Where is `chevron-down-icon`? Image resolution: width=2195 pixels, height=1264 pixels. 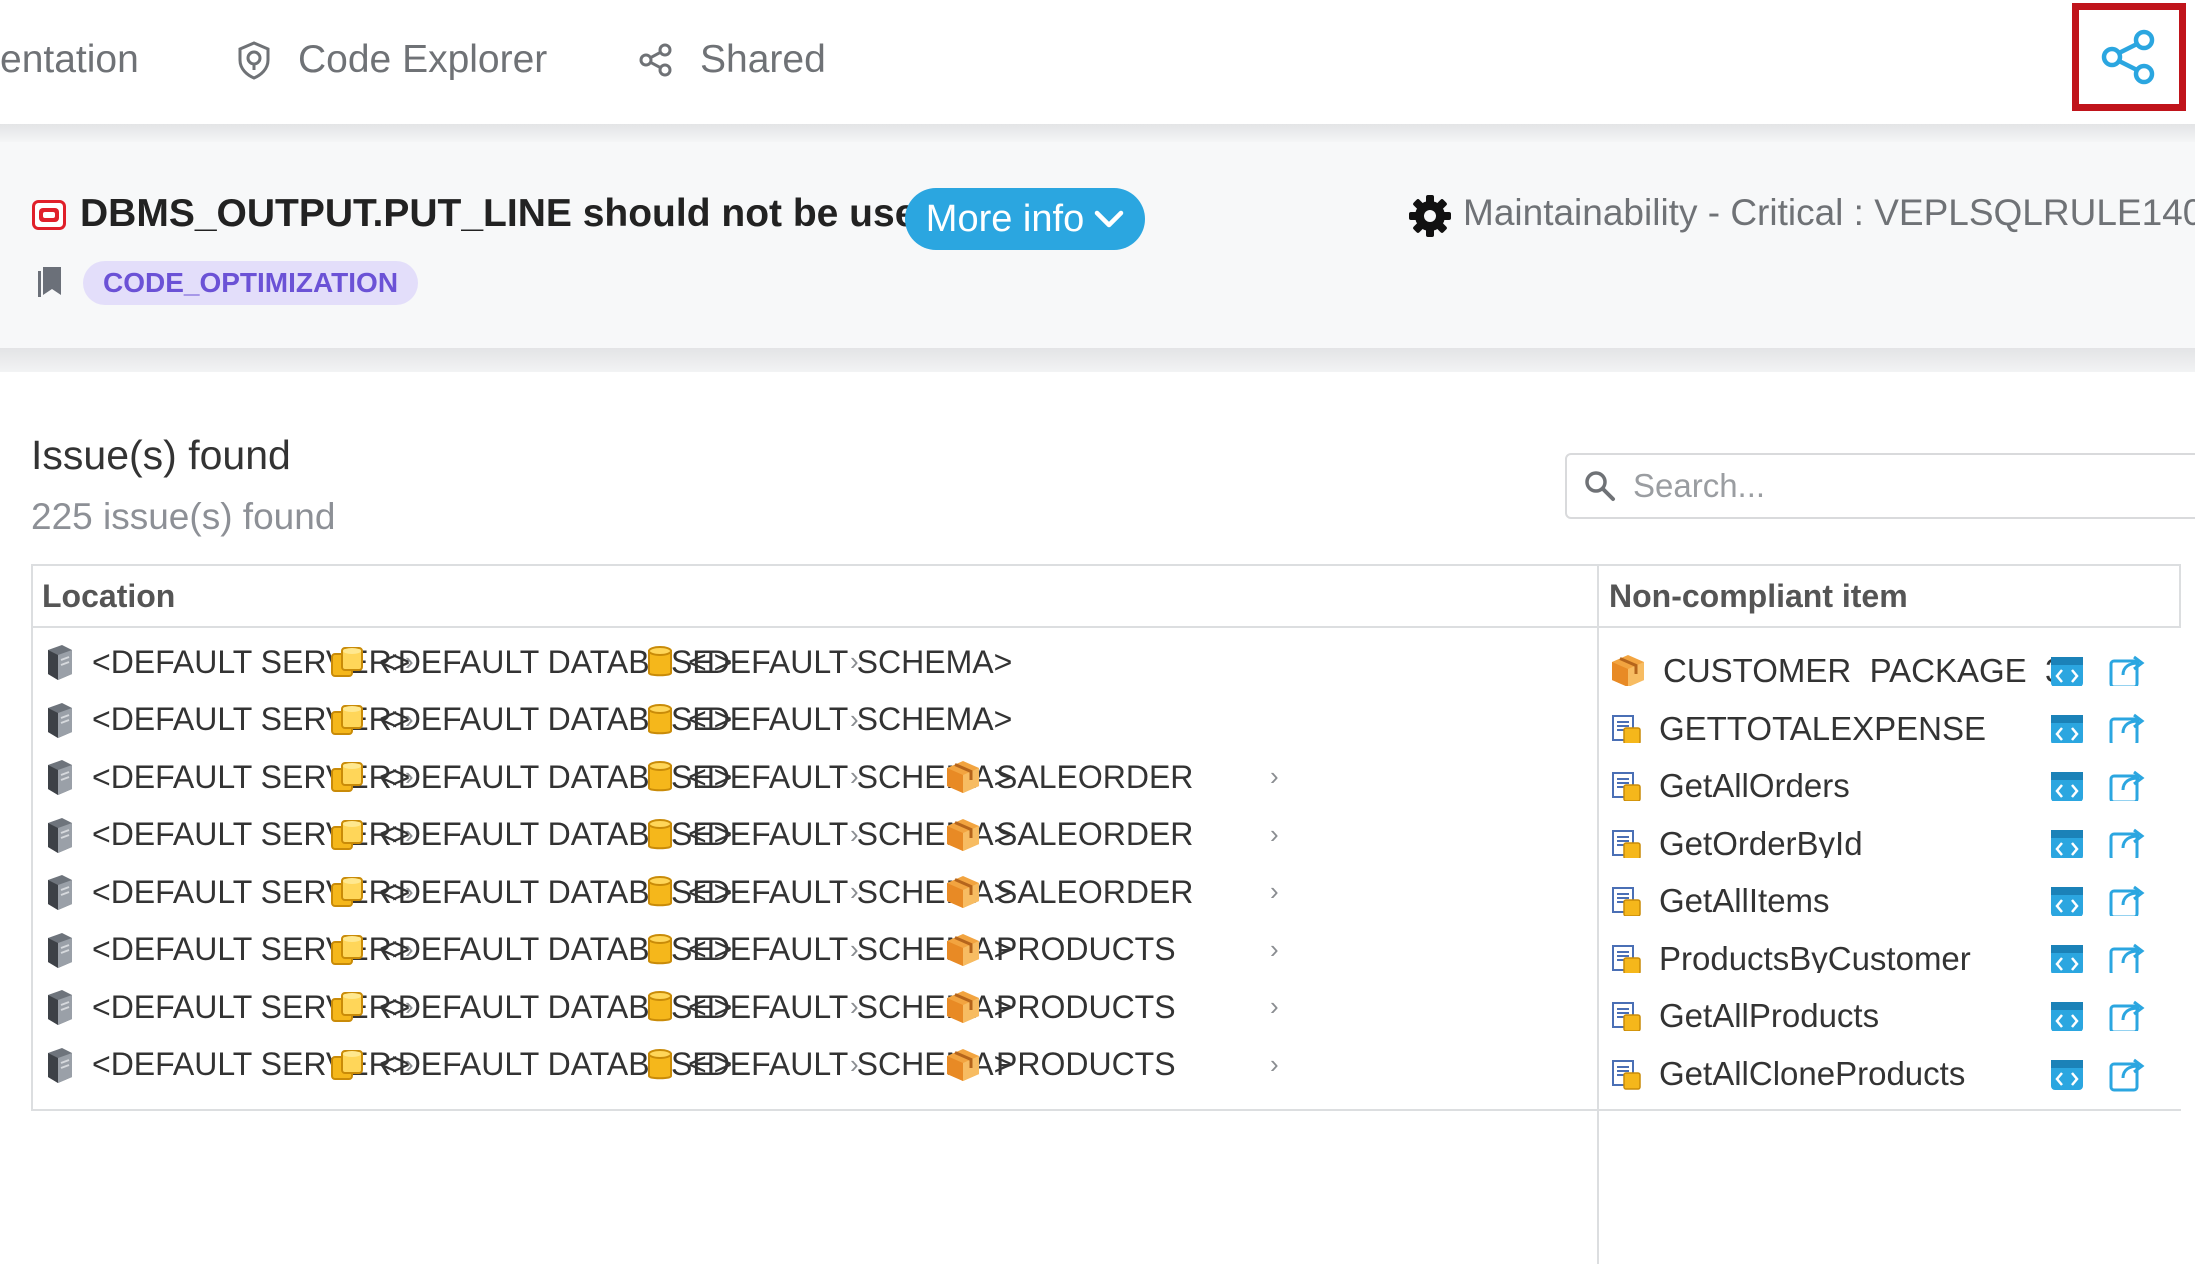
chevron-down-icon is located at coordinates (1109, 219).